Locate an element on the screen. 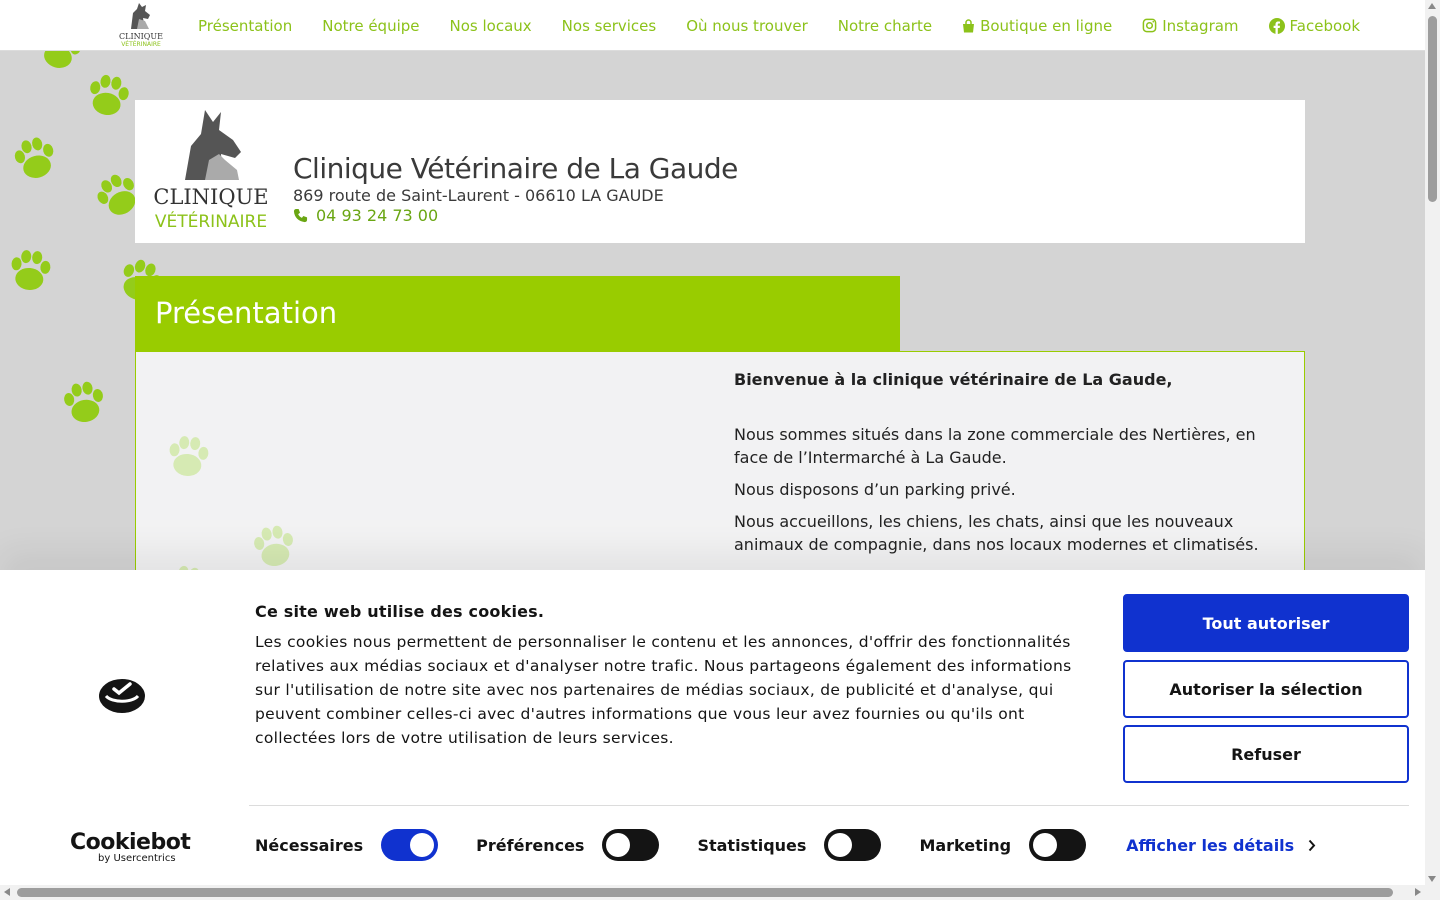  necessaires-switch is located at coordinates (410, 845).